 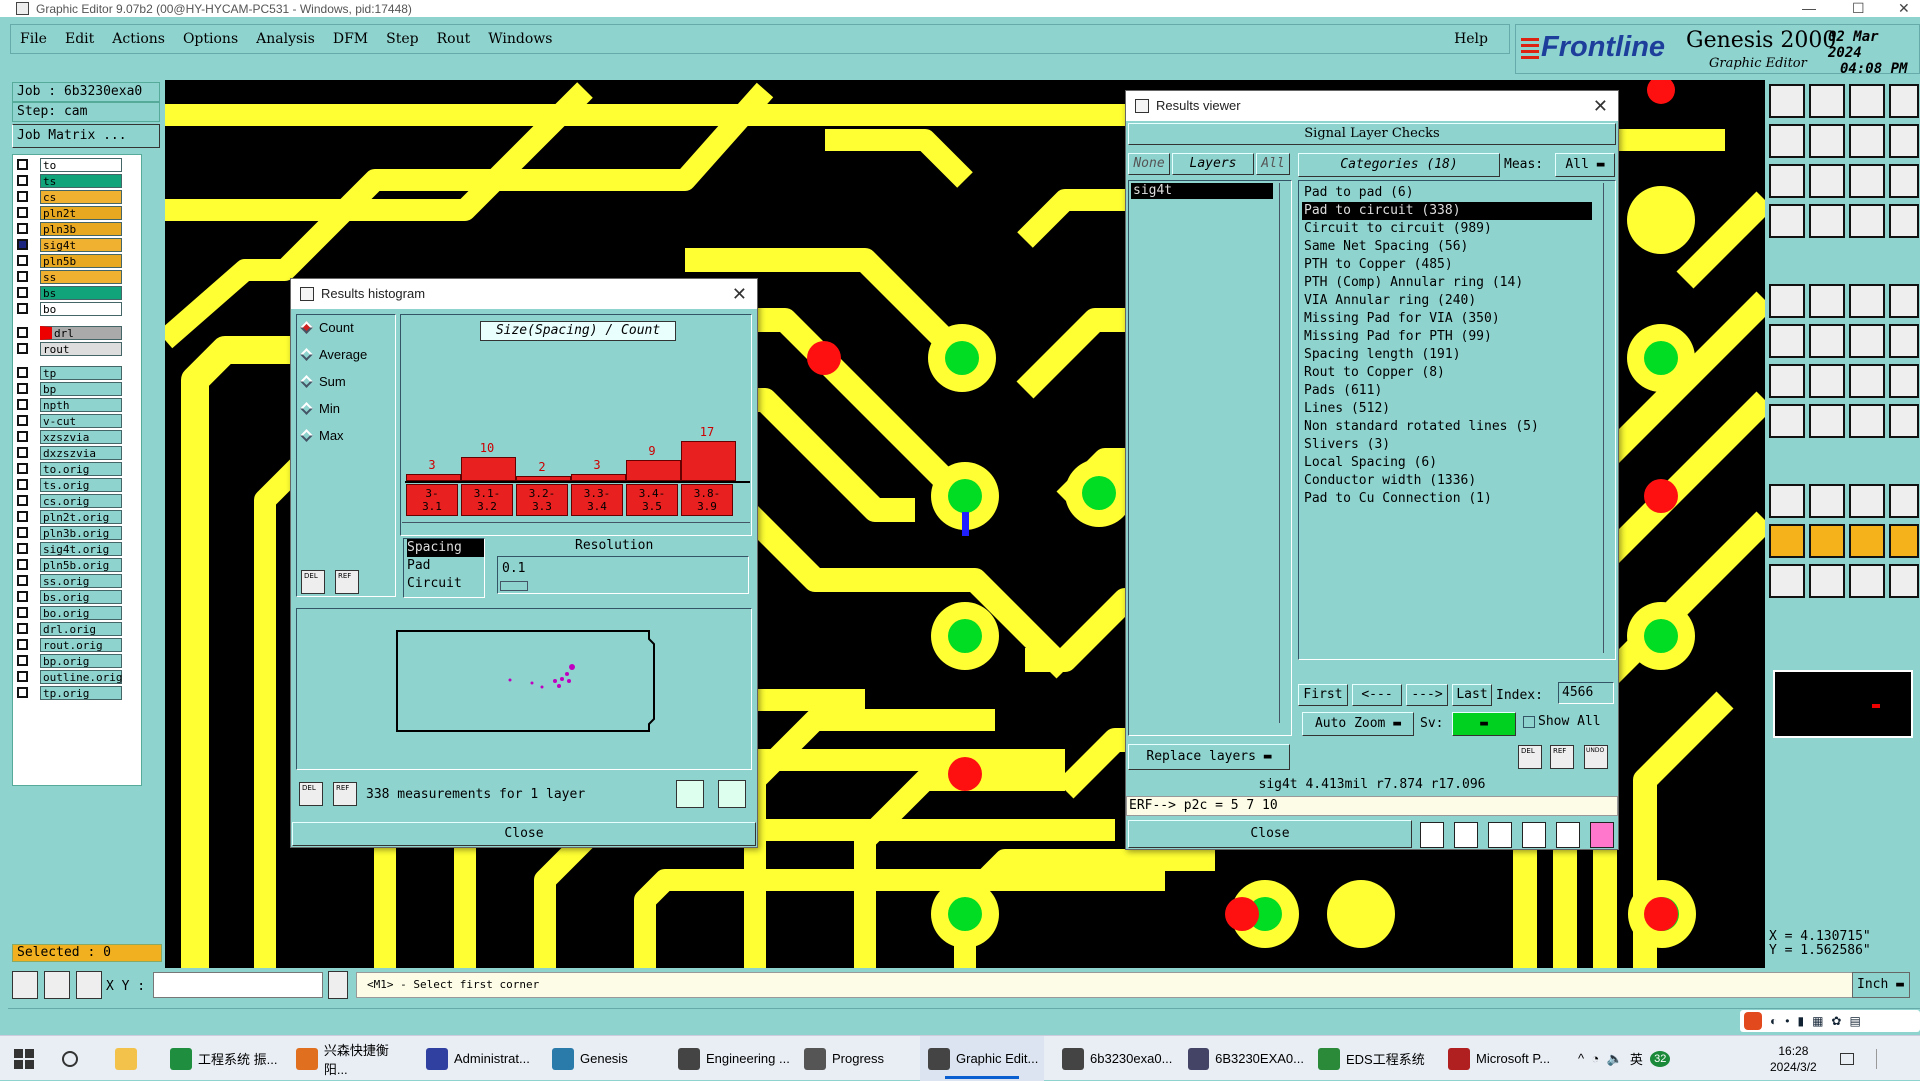 What do you see at coordinates (1472, 695) in the screenshot?
I see `last-button: Last` at bounding box center [1472, 695].